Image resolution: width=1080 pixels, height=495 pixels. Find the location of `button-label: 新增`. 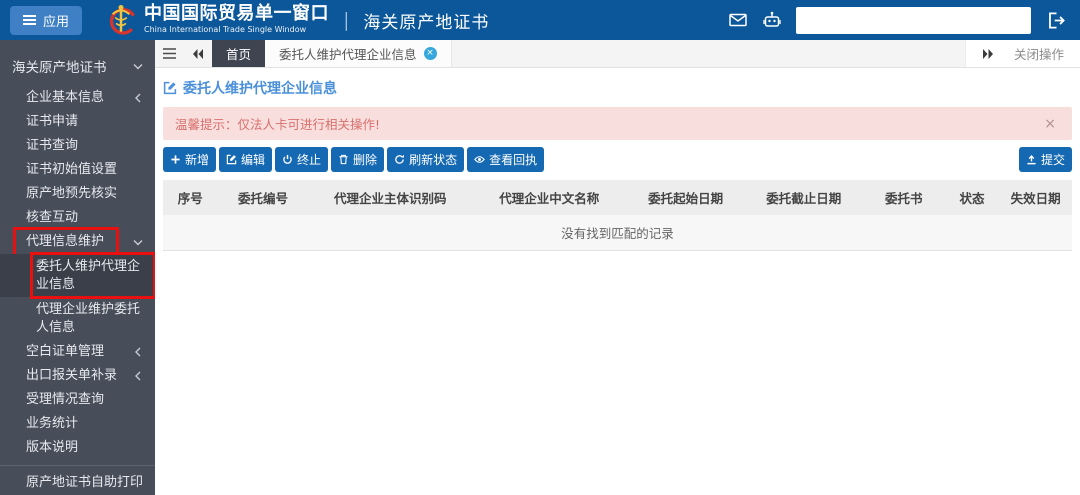

button-label: 新增 is located at coordinates (197, 160).